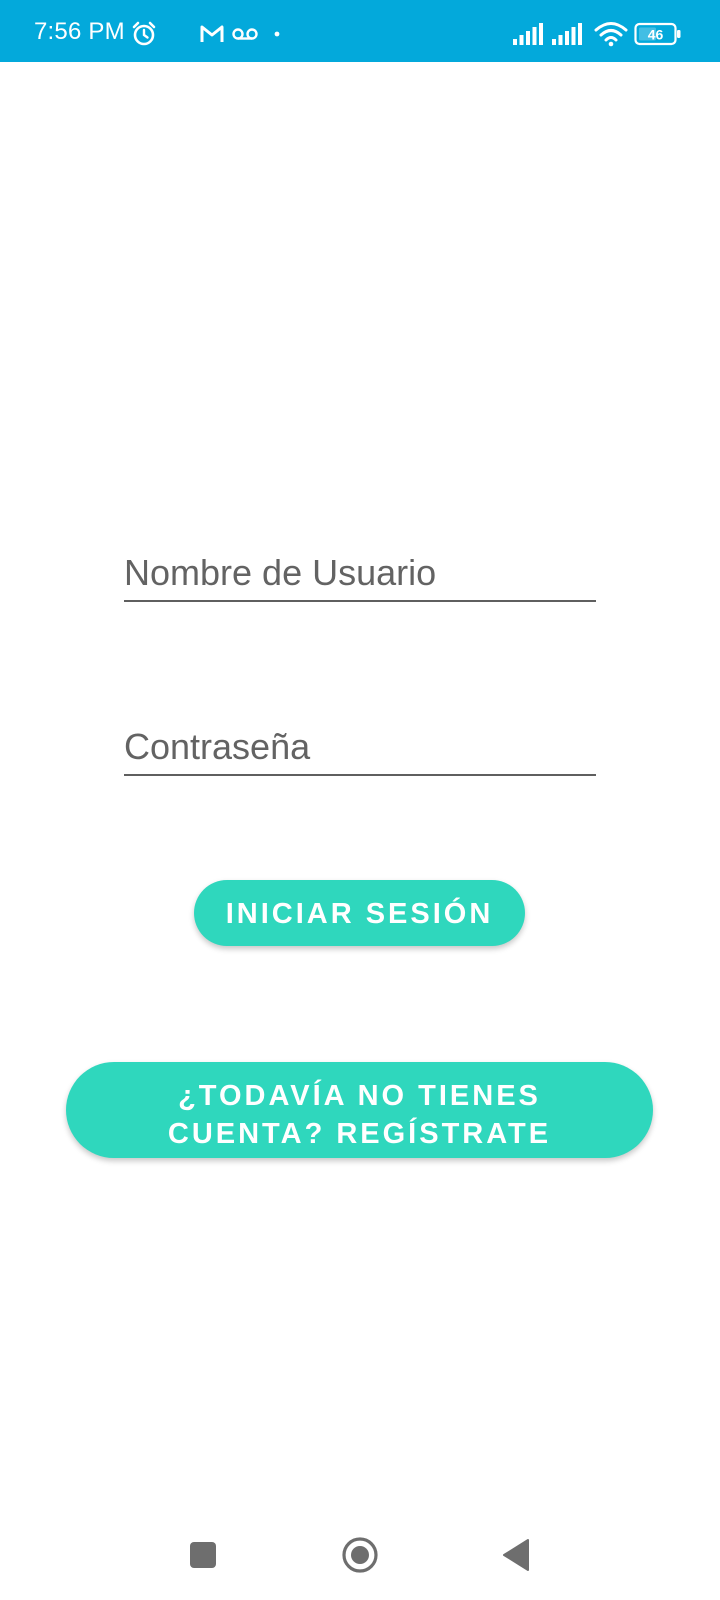 The image size is (720, 1600). Describe the element at coordinates (277, 34) in the screenshot. I see `notification-dot-icon` at that location.